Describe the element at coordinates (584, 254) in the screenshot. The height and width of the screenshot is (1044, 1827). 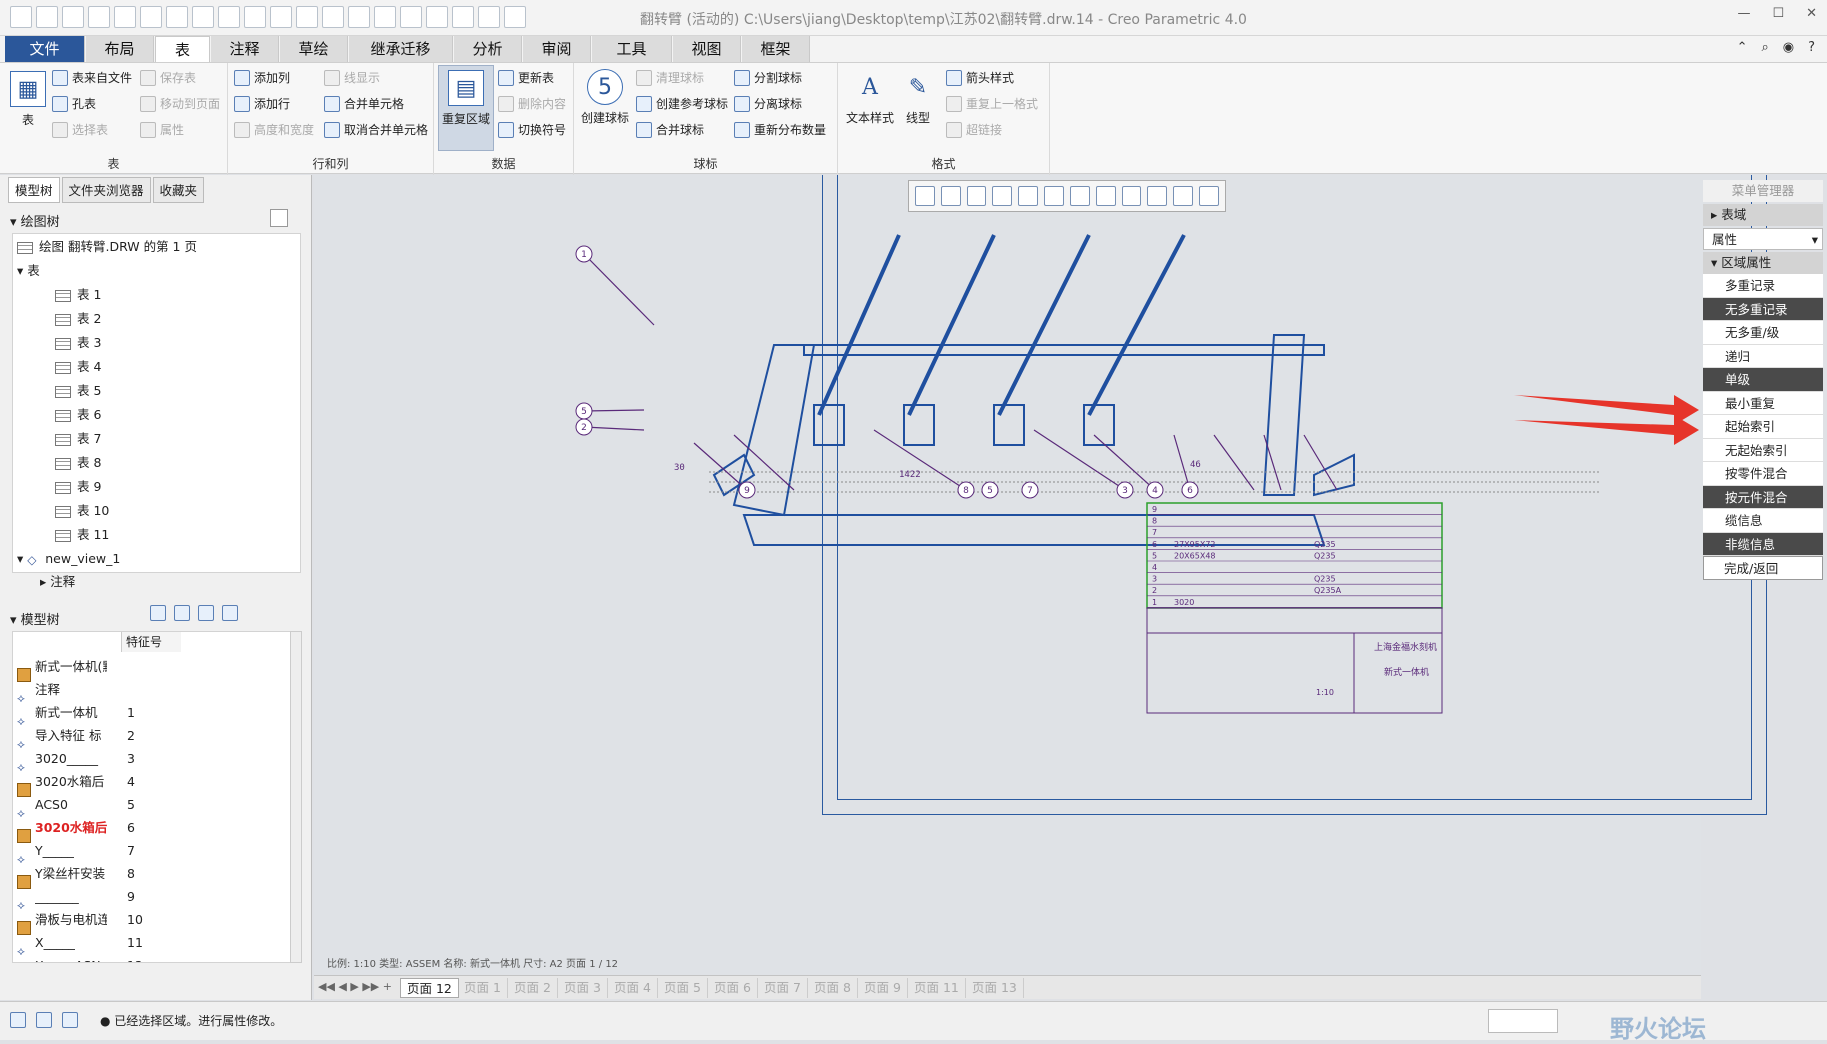
I see `balloon: 1` at that location.